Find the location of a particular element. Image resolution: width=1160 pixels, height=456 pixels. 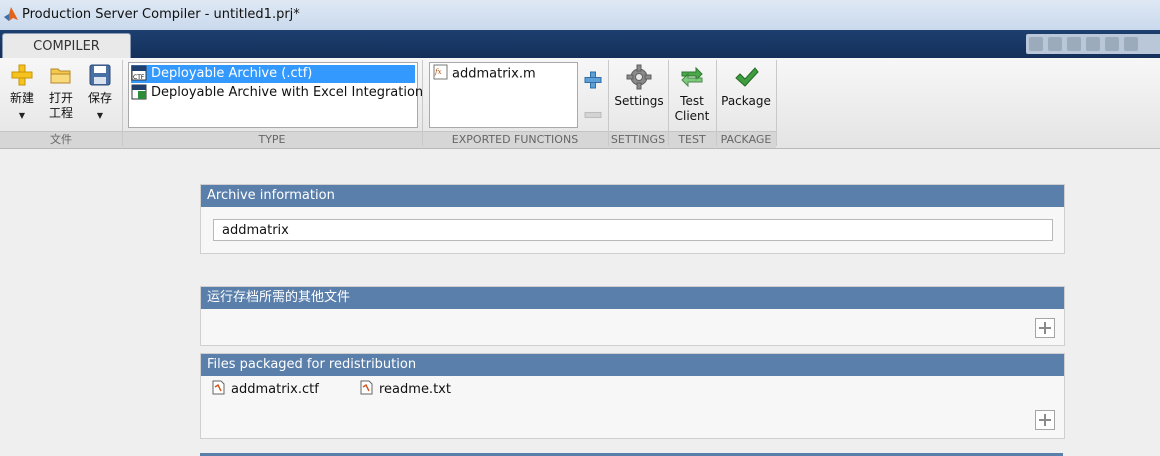

file-name: readme.txt is located at coordinates (415, 389).